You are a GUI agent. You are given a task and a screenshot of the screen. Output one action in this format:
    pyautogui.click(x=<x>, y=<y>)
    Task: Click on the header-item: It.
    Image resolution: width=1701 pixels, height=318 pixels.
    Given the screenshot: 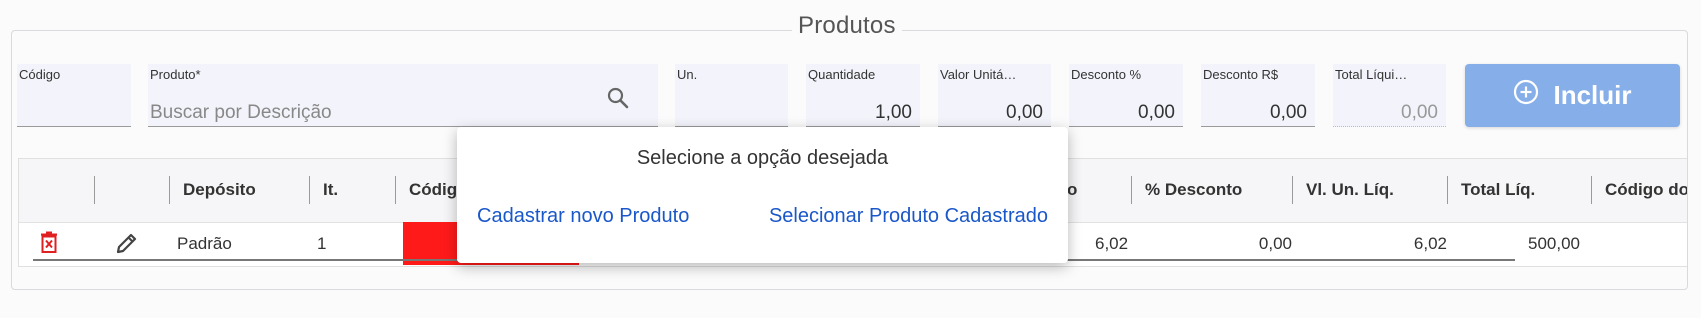 What is the action you would take?
    pyautogui.click(x=330, y=190)
    